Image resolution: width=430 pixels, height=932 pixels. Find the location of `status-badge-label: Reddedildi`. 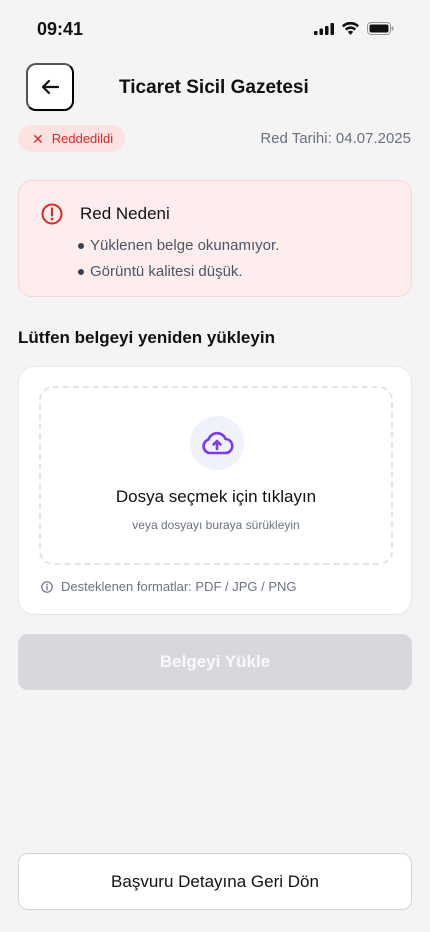

status-badge-label: Reddedildi is located at coordinates (82, 138).